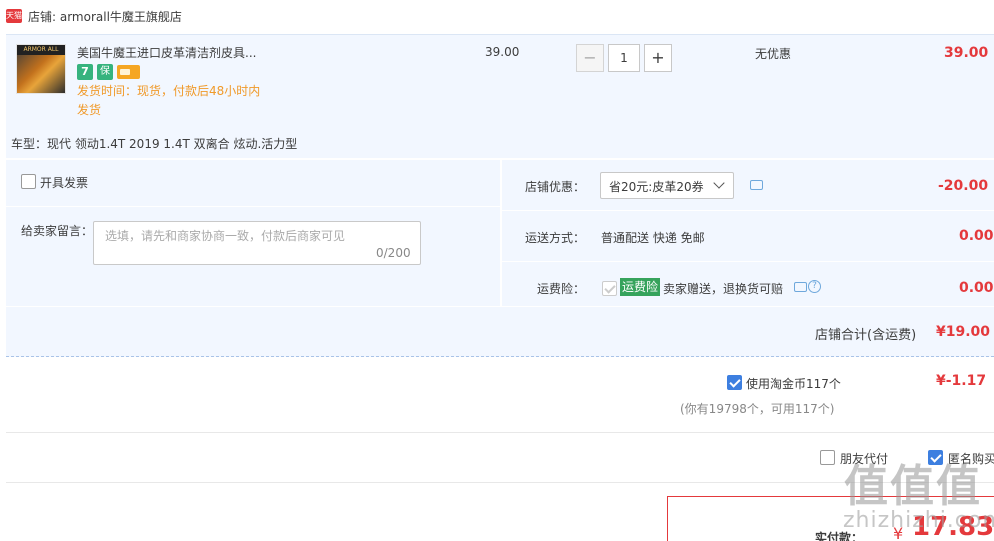  I want to click on watermark-logo: 值值值, so click(913, 486).